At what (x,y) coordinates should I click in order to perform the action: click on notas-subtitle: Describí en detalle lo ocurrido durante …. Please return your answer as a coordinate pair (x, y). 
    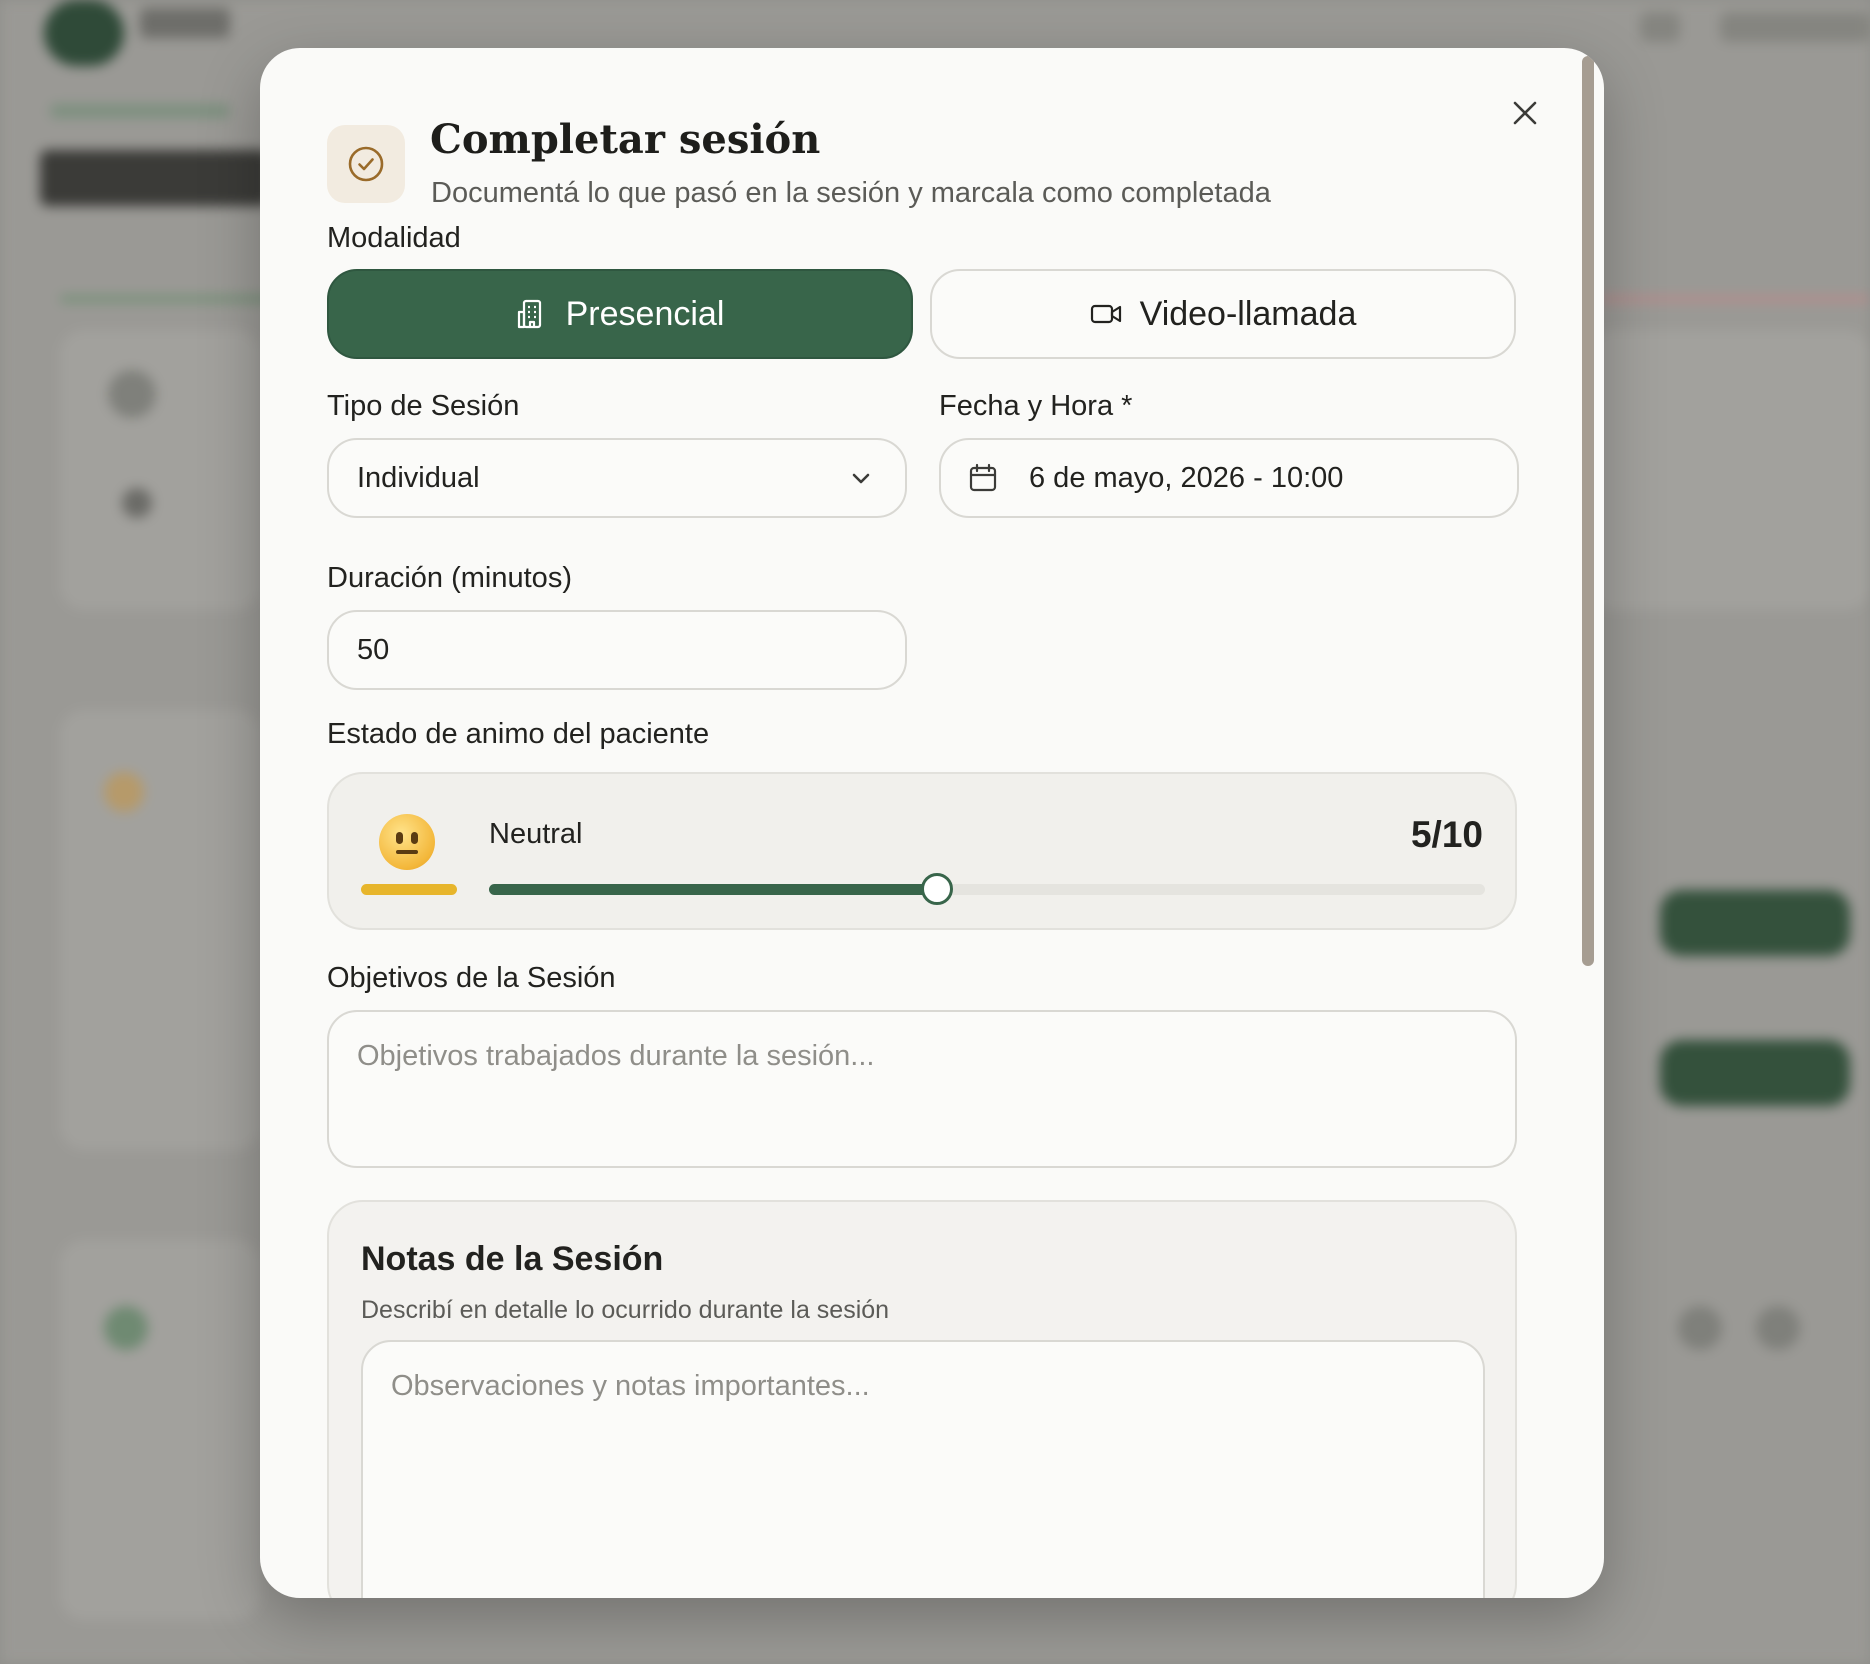
    Looking at the image, I should click on (625, 1310).